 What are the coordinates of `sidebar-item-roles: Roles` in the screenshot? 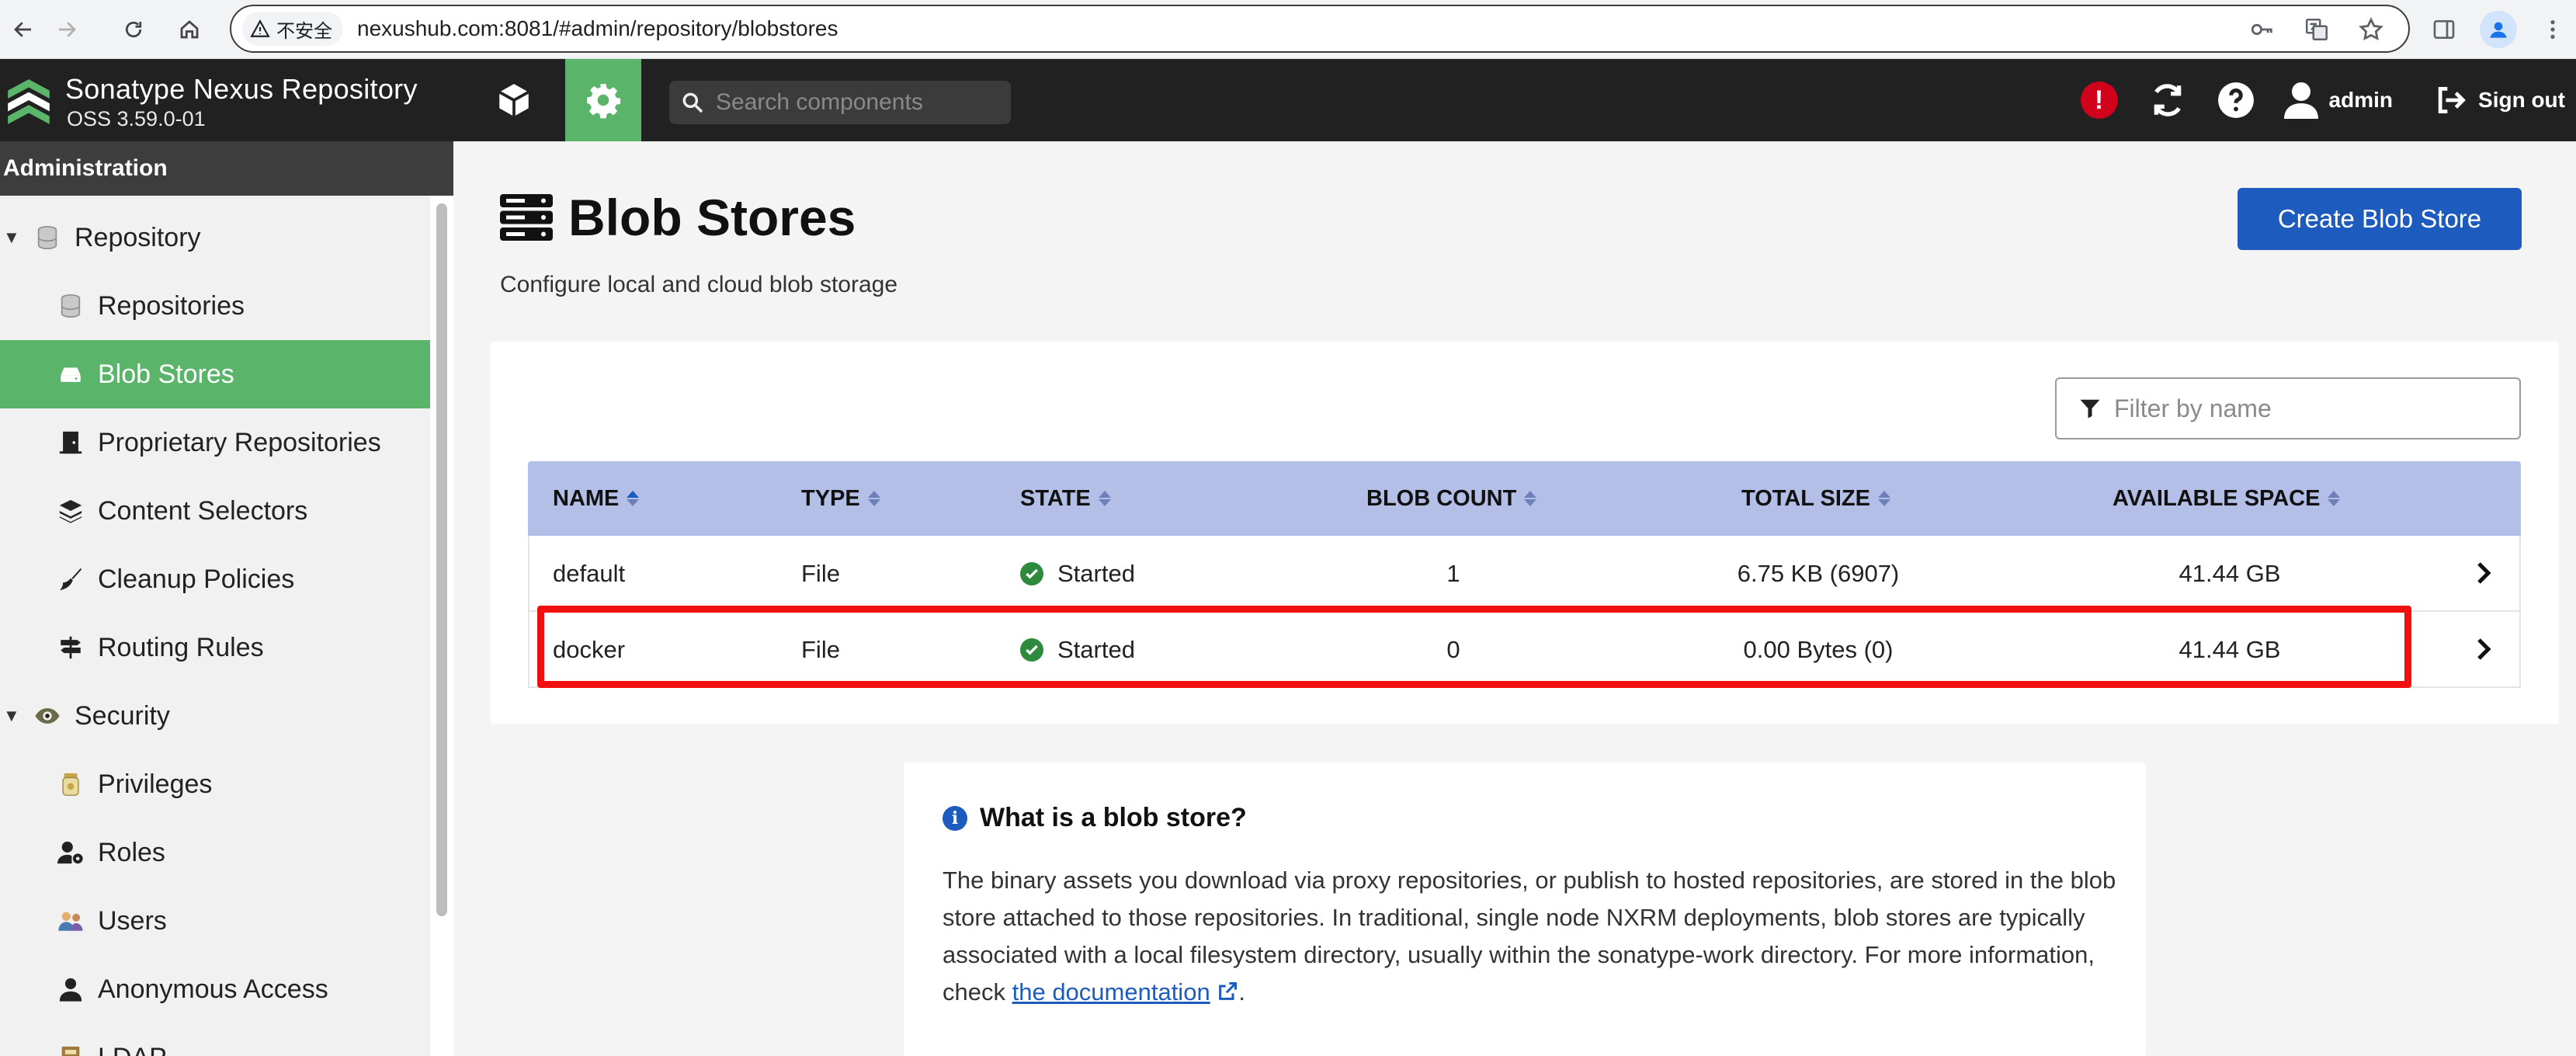 It's located at (215, 853).